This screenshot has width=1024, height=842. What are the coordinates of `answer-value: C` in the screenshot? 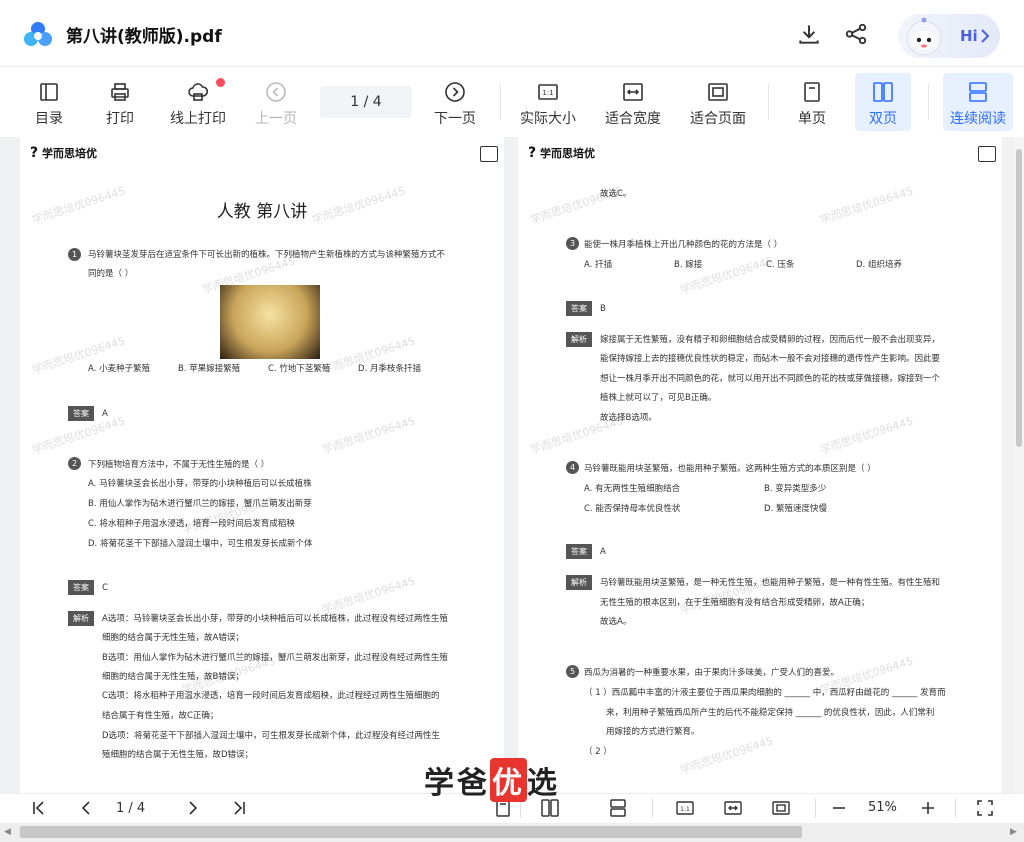 It's located at (105, 588).